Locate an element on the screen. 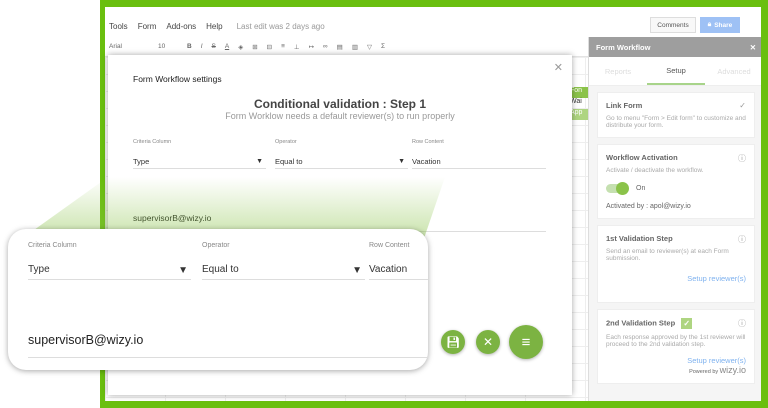  activation-toggle: On is located at coordinates (676, 188).